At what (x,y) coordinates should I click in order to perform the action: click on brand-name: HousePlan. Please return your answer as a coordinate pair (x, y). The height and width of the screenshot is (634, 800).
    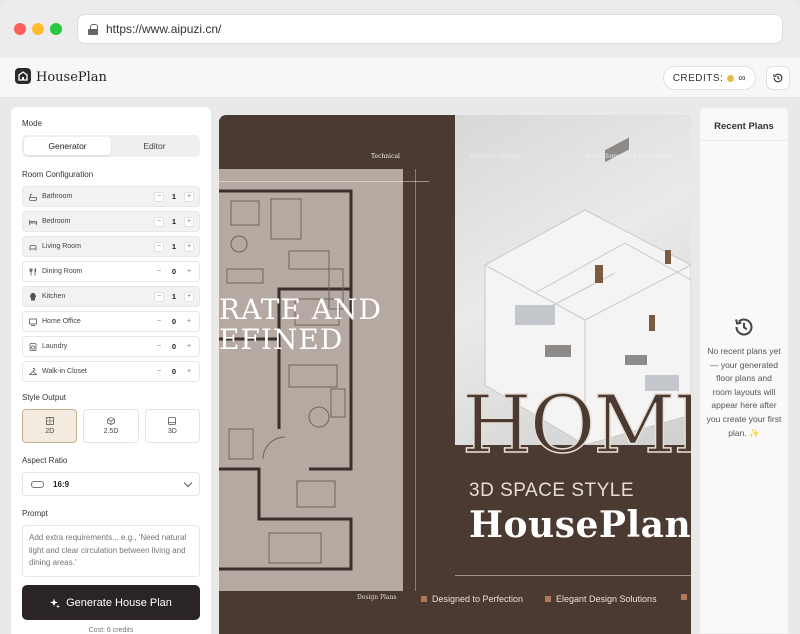
    Looking at the image, I should click on (71, 77).